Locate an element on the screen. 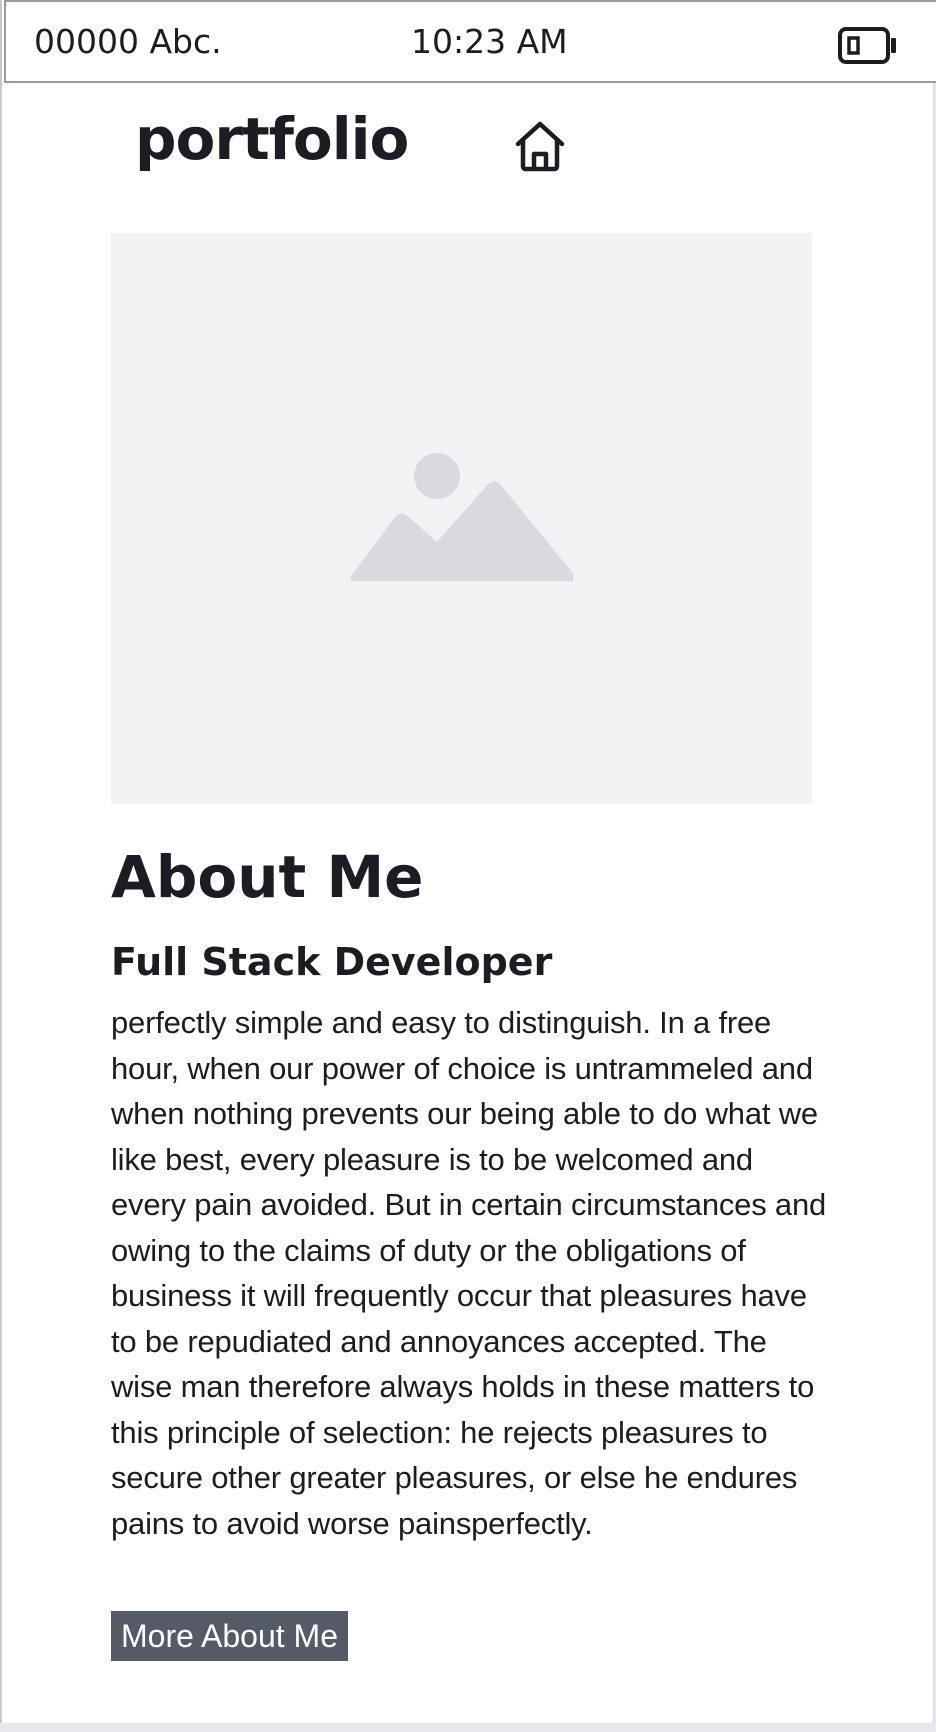 The height and width of the screenshot is (1732, 936). about-title: About Me is located at coordinates (267, 877).